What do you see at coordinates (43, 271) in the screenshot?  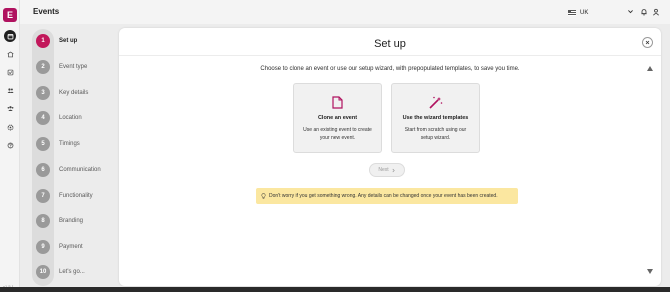 I see `step-number: 10` at bounding box center [43, 271].